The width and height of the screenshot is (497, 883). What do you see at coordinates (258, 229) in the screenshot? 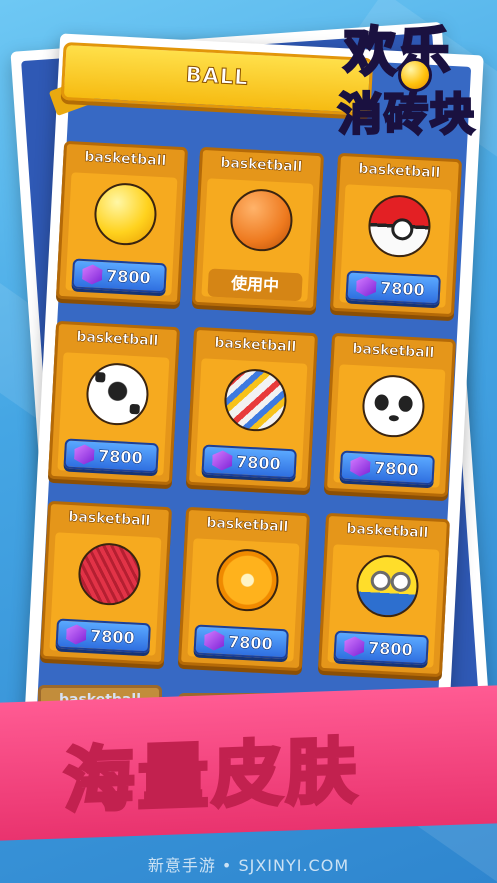
I see `skin-card: basketball 使用中` at bounding box center [258, 229].